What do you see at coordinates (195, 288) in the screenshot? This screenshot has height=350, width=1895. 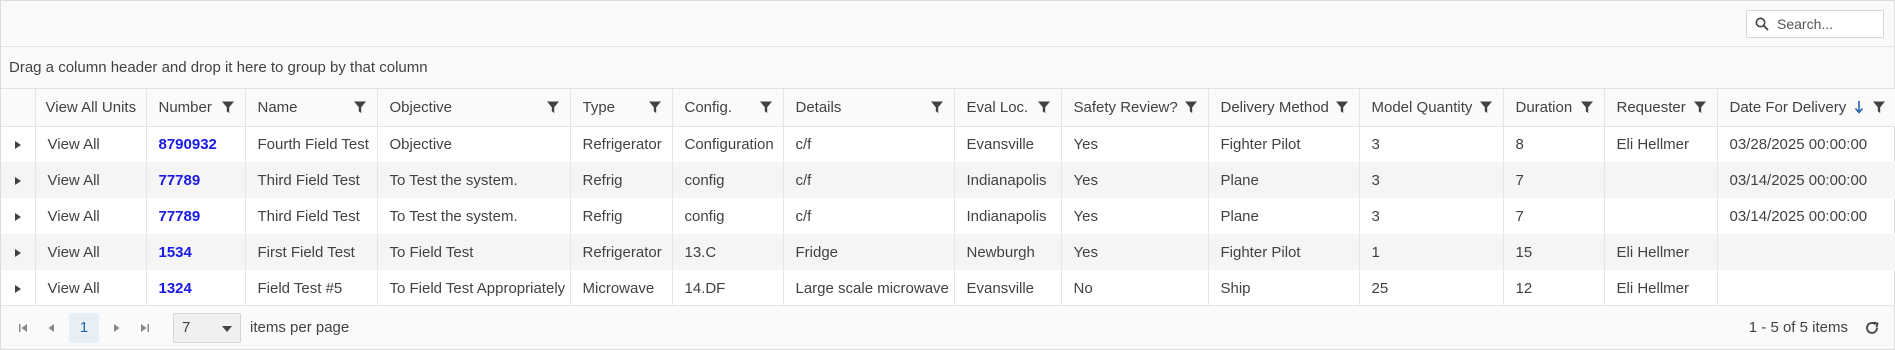 I see `cell-number: 1324` at bounding box center [195, 288].